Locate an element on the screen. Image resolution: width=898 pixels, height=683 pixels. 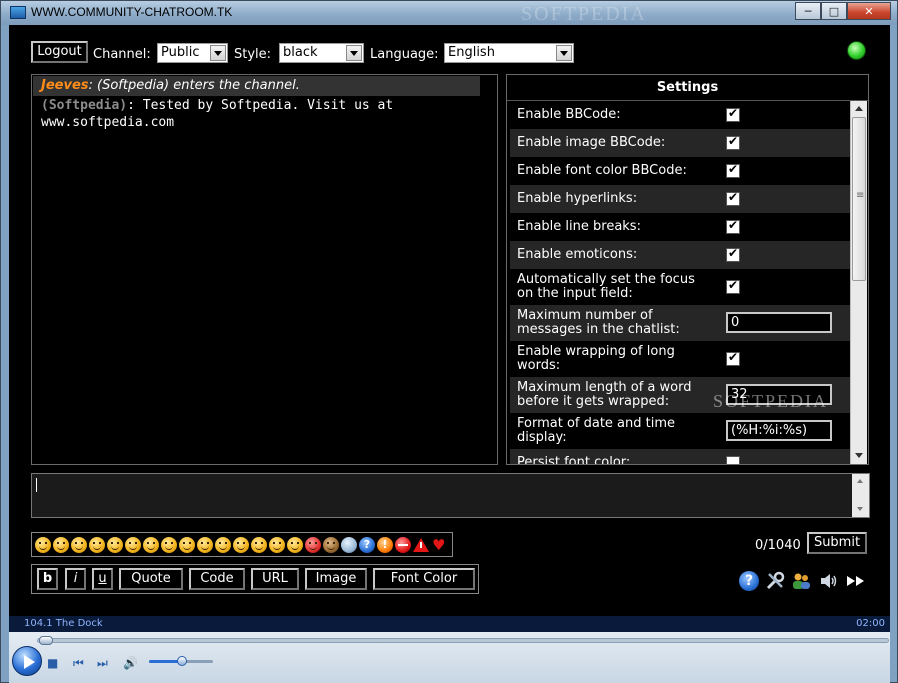
submit-button: Submit is located at coordinates (837, 543).